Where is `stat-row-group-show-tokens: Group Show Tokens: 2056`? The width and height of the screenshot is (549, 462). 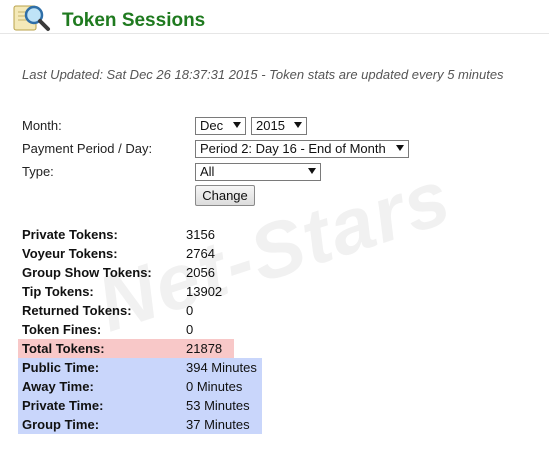 stat-row-group-show-tokens: Group Show Tokens: 2056 is located at coordinates (138, 272).